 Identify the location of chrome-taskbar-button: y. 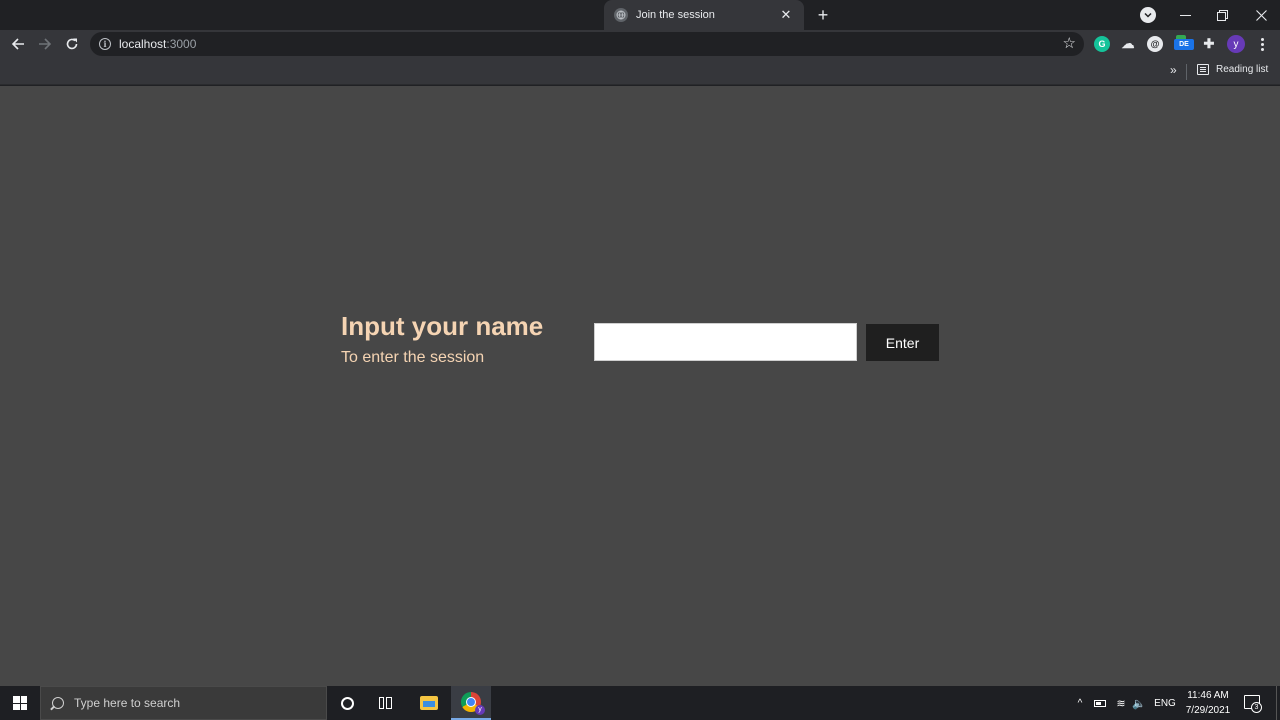
(471, 703).